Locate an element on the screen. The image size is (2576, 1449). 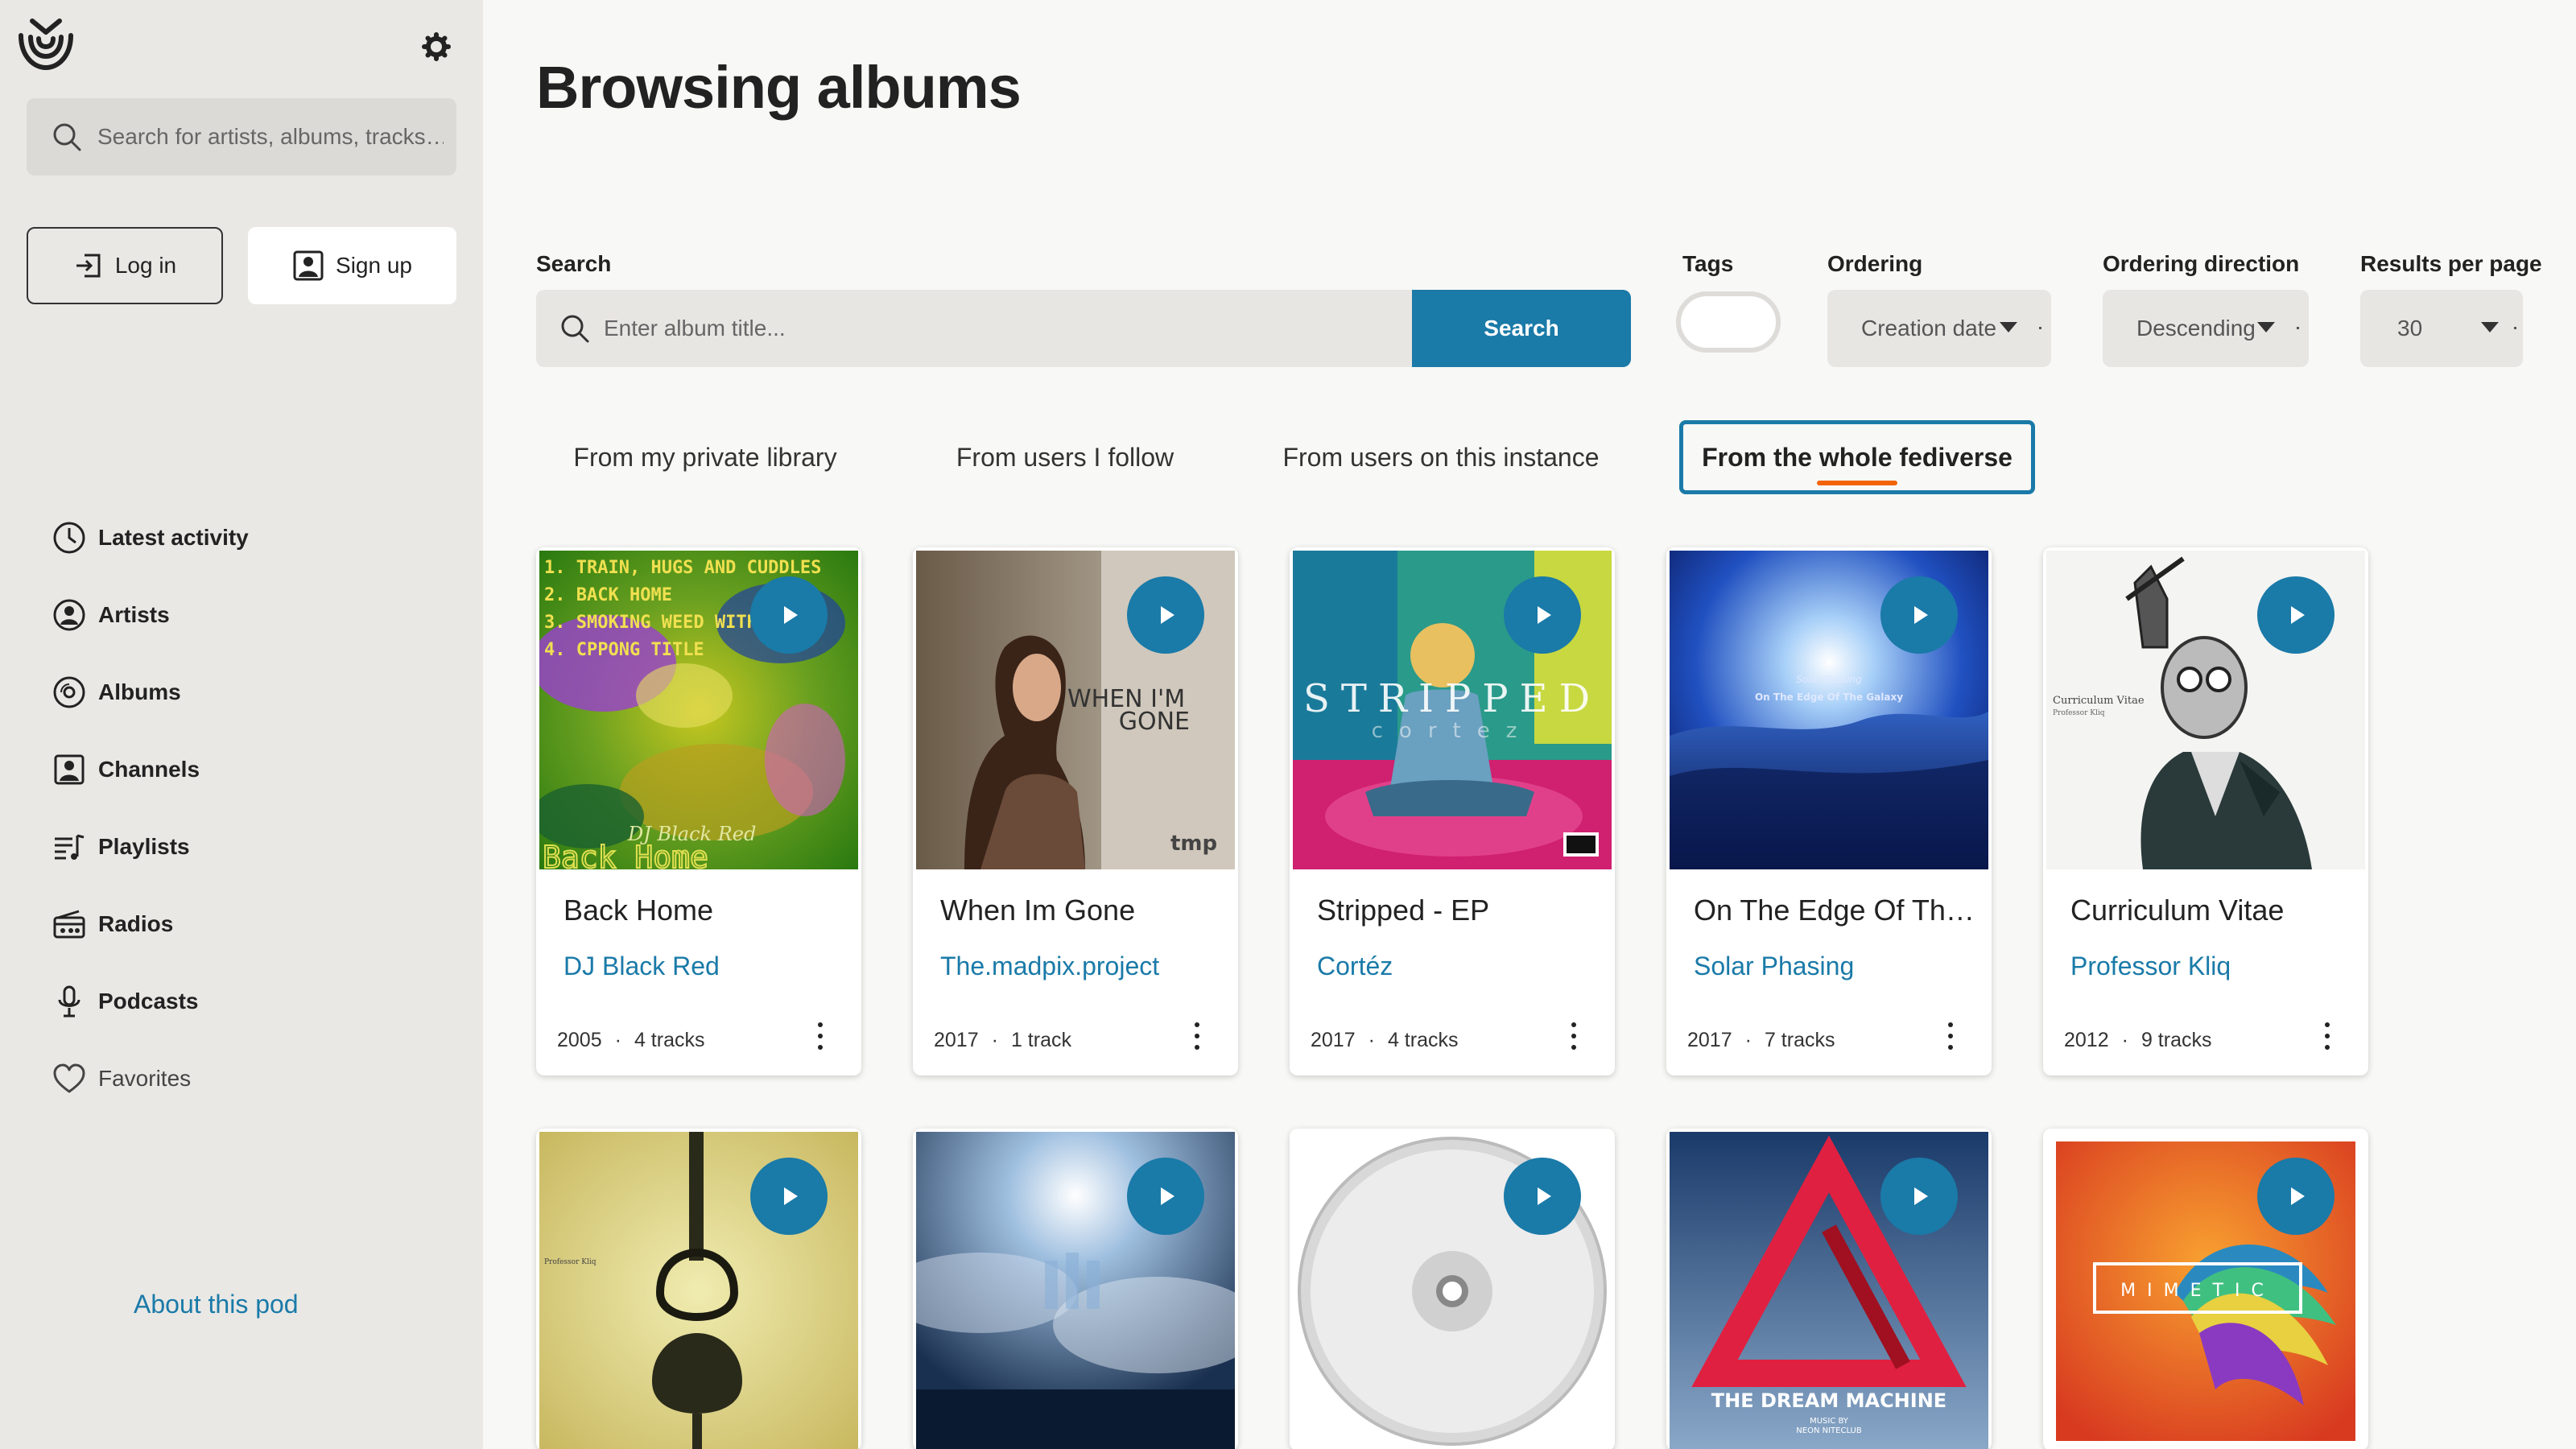
cover-text: cortez is located at coordinates (1453, 731).